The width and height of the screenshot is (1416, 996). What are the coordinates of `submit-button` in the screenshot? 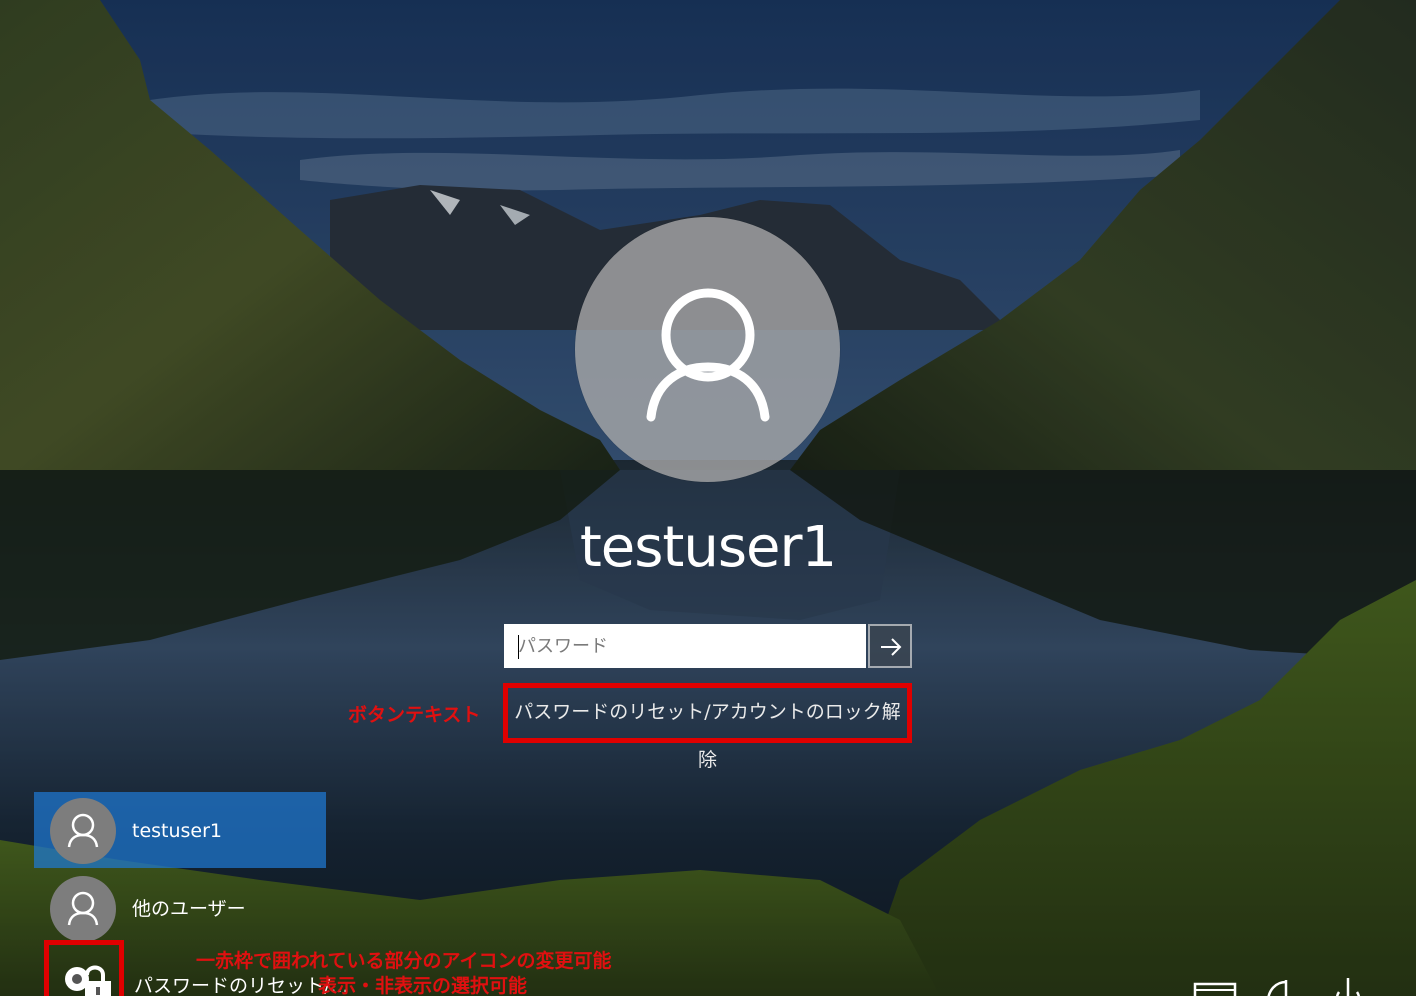 It's located at (890, 646).